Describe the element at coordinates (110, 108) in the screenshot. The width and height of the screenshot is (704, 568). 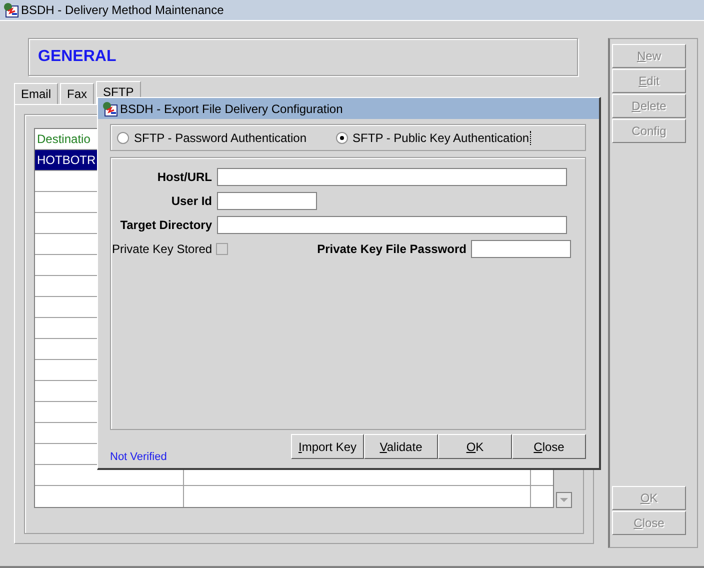
I see `app-icon` at that location.